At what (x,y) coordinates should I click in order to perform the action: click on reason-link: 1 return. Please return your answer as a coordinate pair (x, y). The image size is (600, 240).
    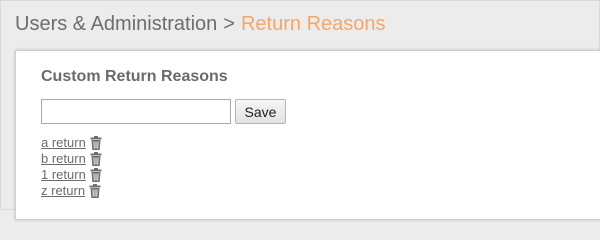
    Looking at the image, I should click on (63, 175).